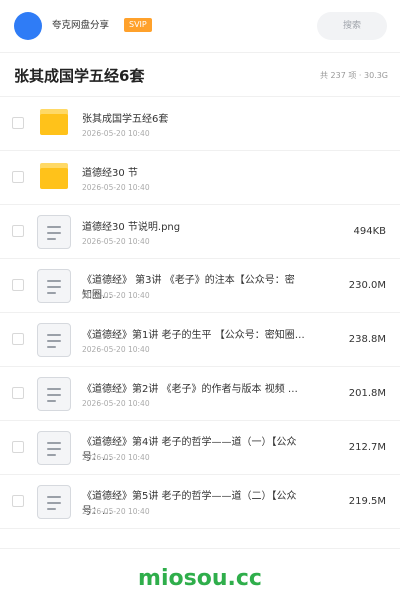 This screenshot has height=601, width=400. I want to click on folder-stats: 共 237 项 · 30.3G, so click(354, 75).